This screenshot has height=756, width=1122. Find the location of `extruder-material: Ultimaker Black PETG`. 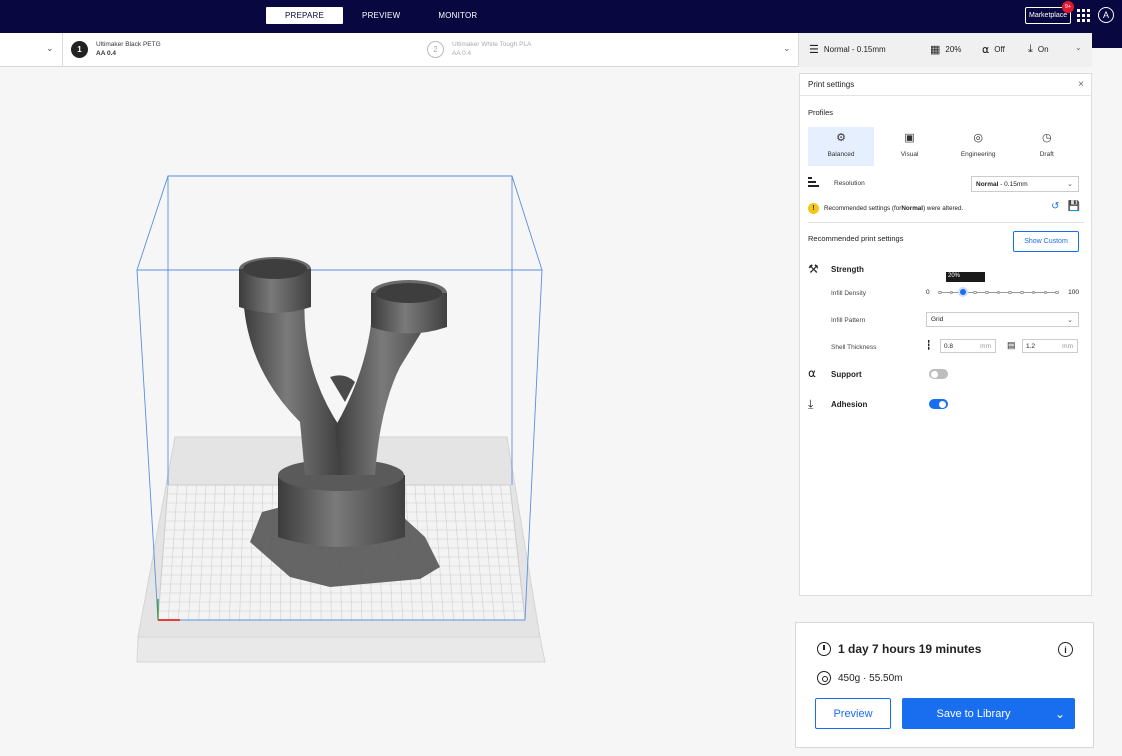

extruder-material: Ultimaker Black PETG is located at coordinates (128, 44).